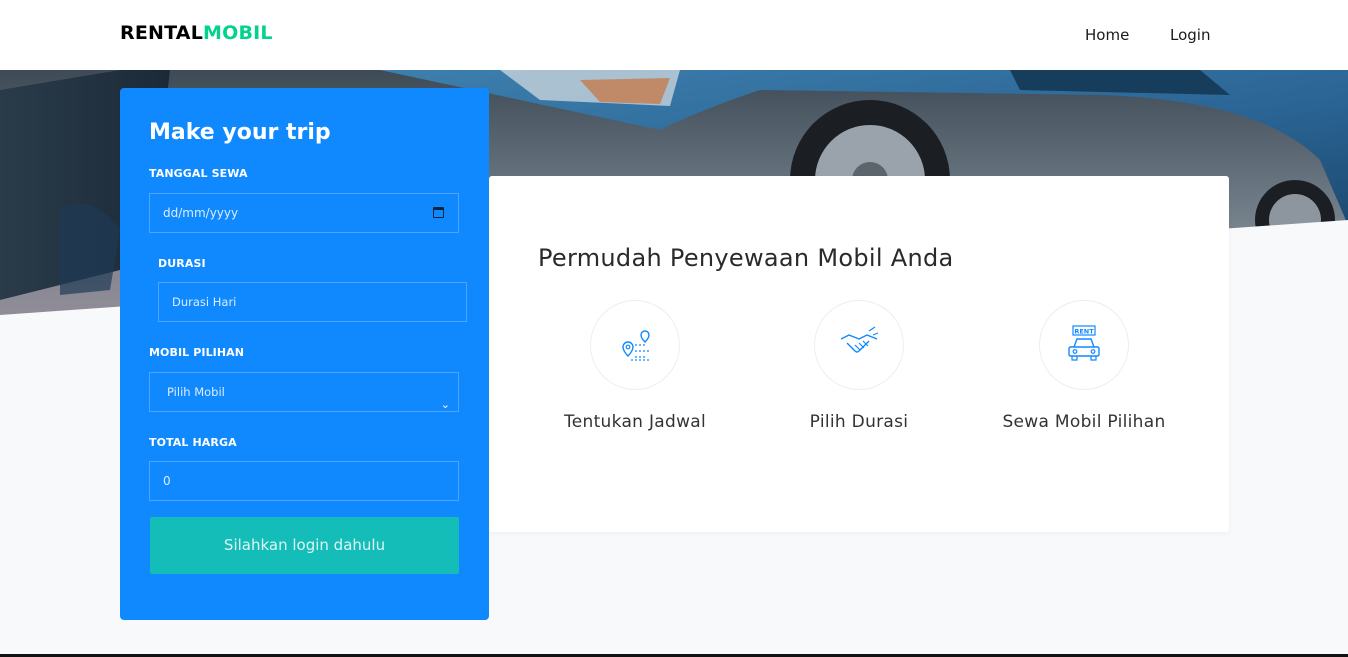  I want to click on info-title: Permudah Penyewaan Mobil Anda, so click(746, 258).